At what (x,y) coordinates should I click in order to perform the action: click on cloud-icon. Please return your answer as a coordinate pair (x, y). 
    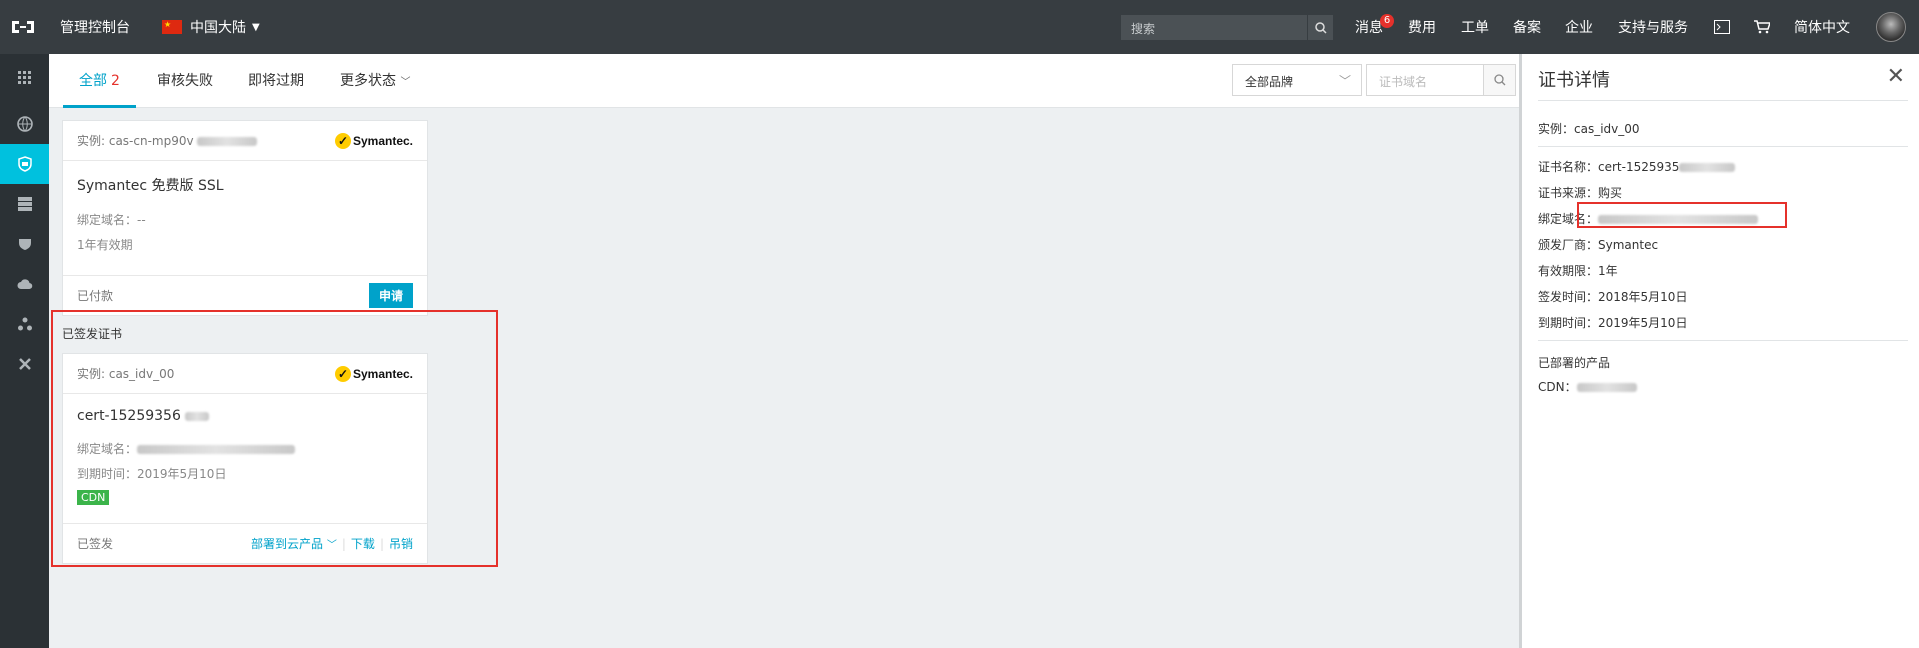
    Looking at the image, I should click on (24, 284).